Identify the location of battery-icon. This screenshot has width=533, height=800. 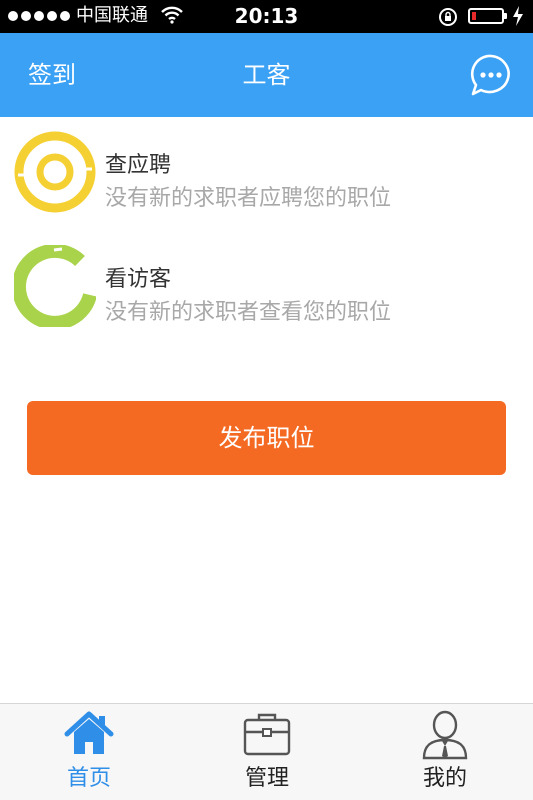
(487, 16).